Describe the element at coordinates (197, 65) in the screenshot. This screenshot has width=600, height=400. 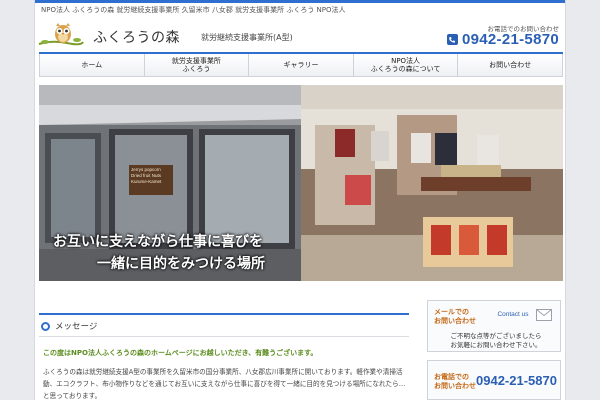
I see `nav-item-facility: 就労支援事業所 ふくろう` at that location.